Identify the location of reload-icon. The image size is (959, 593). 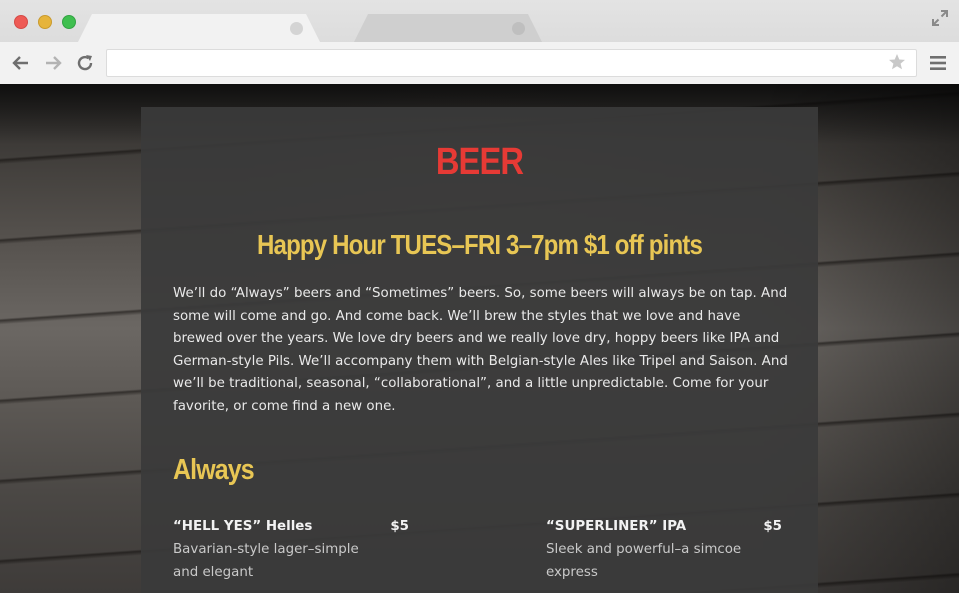
(85, 63).